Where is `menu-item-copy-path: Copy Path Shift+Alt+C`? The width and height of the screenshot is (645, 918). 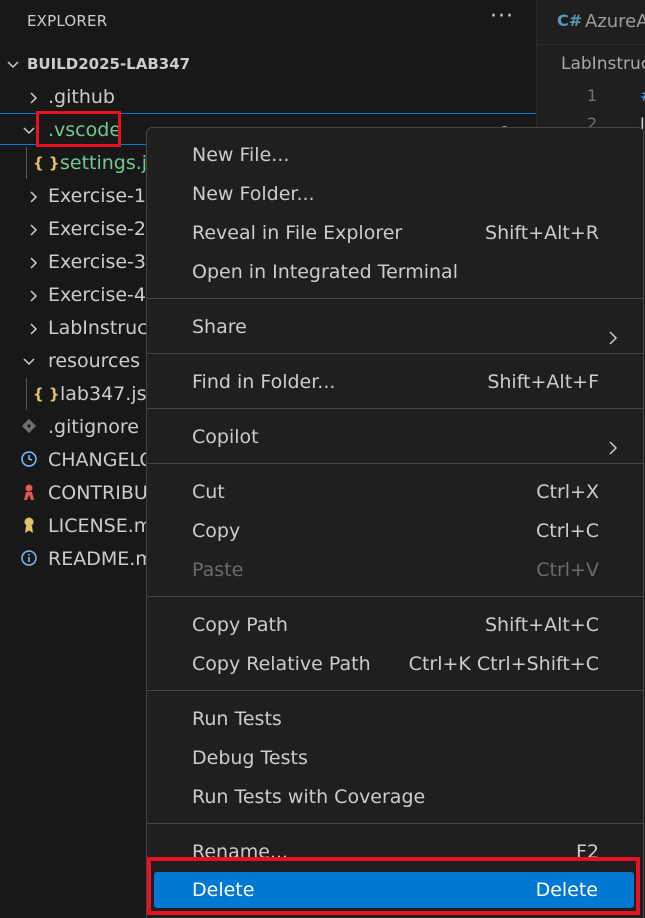 menu-item-copy-path: Copy Path Shift+Alt+C is located at coordinates (395, 625).